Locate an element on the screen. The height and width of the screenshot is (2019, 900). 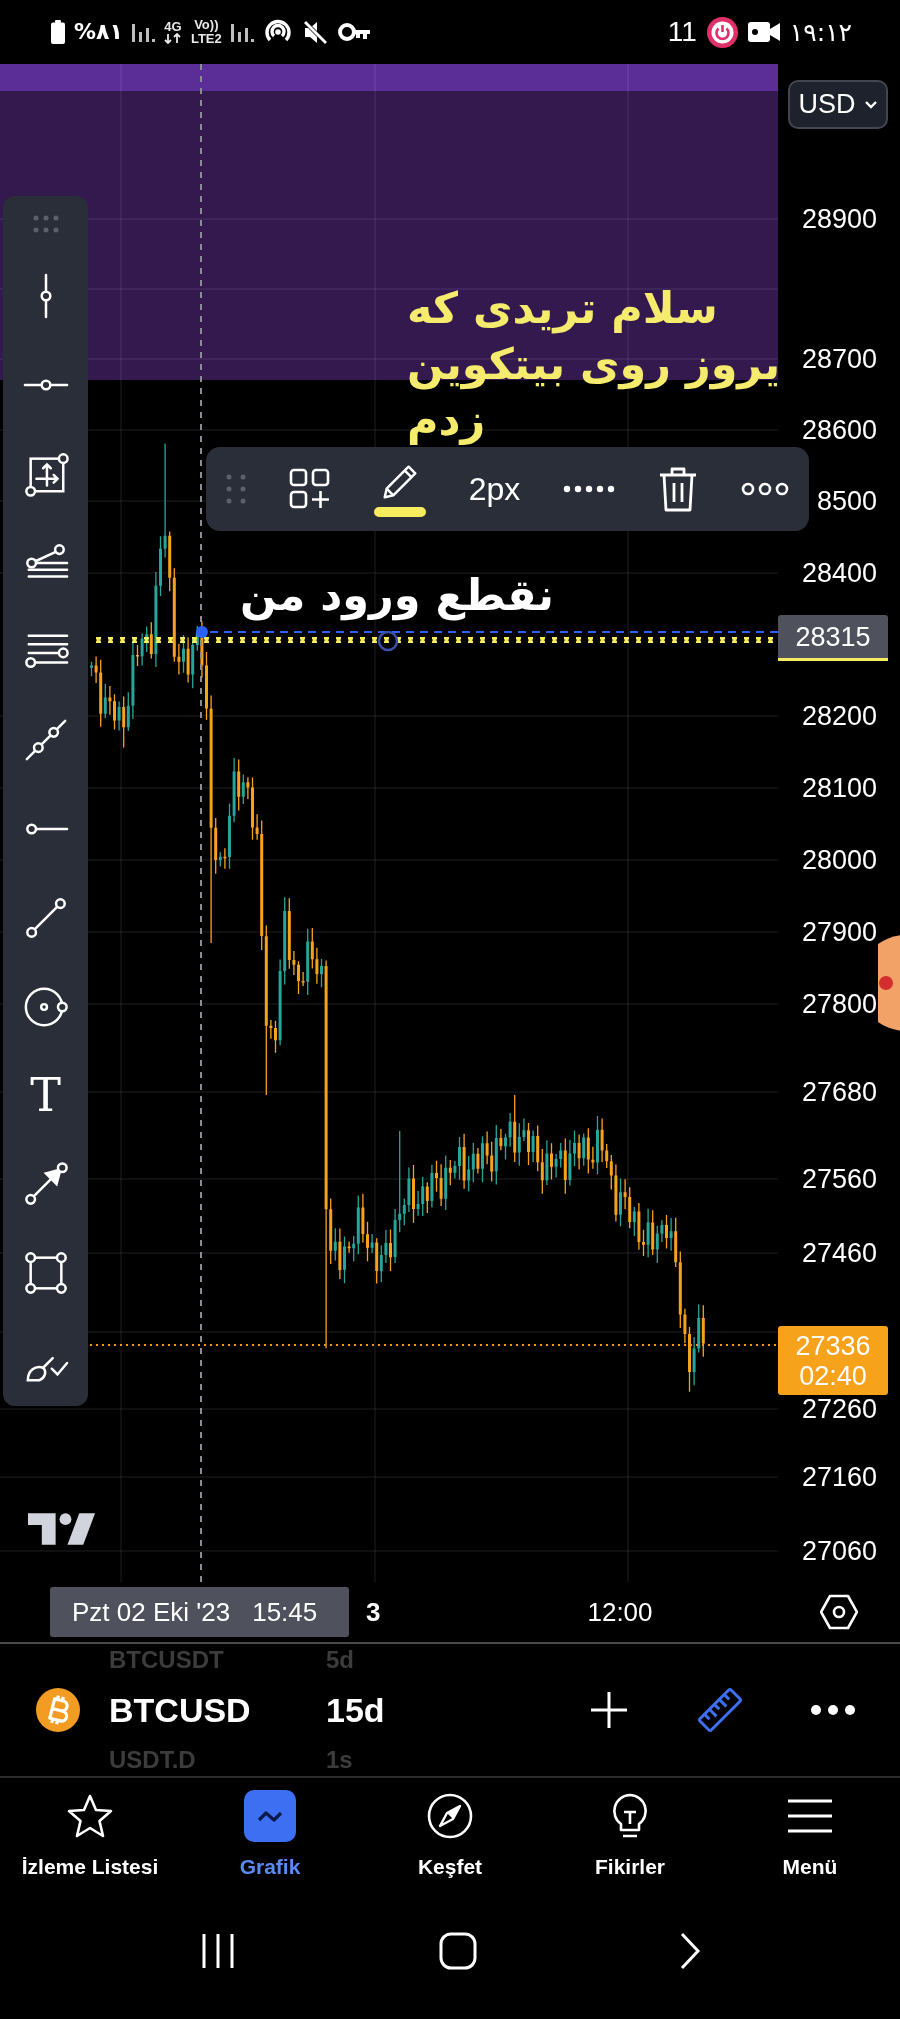
line-handle-icon is located at coordinates (388, 641).